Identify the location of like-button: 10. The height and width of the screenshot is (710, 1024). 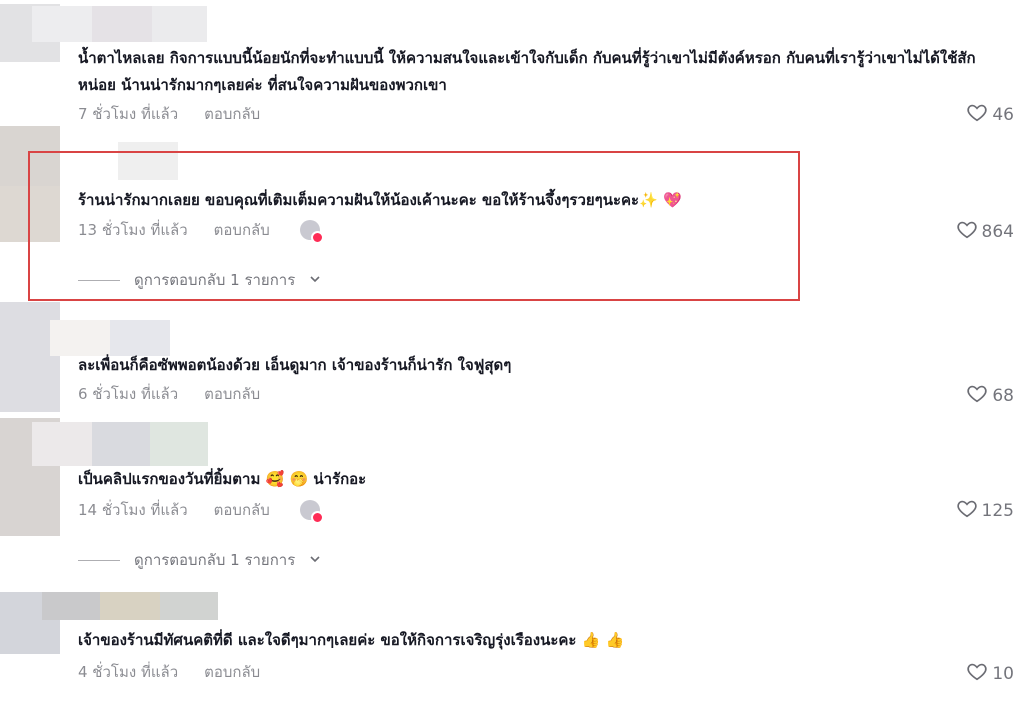
(990, 673).